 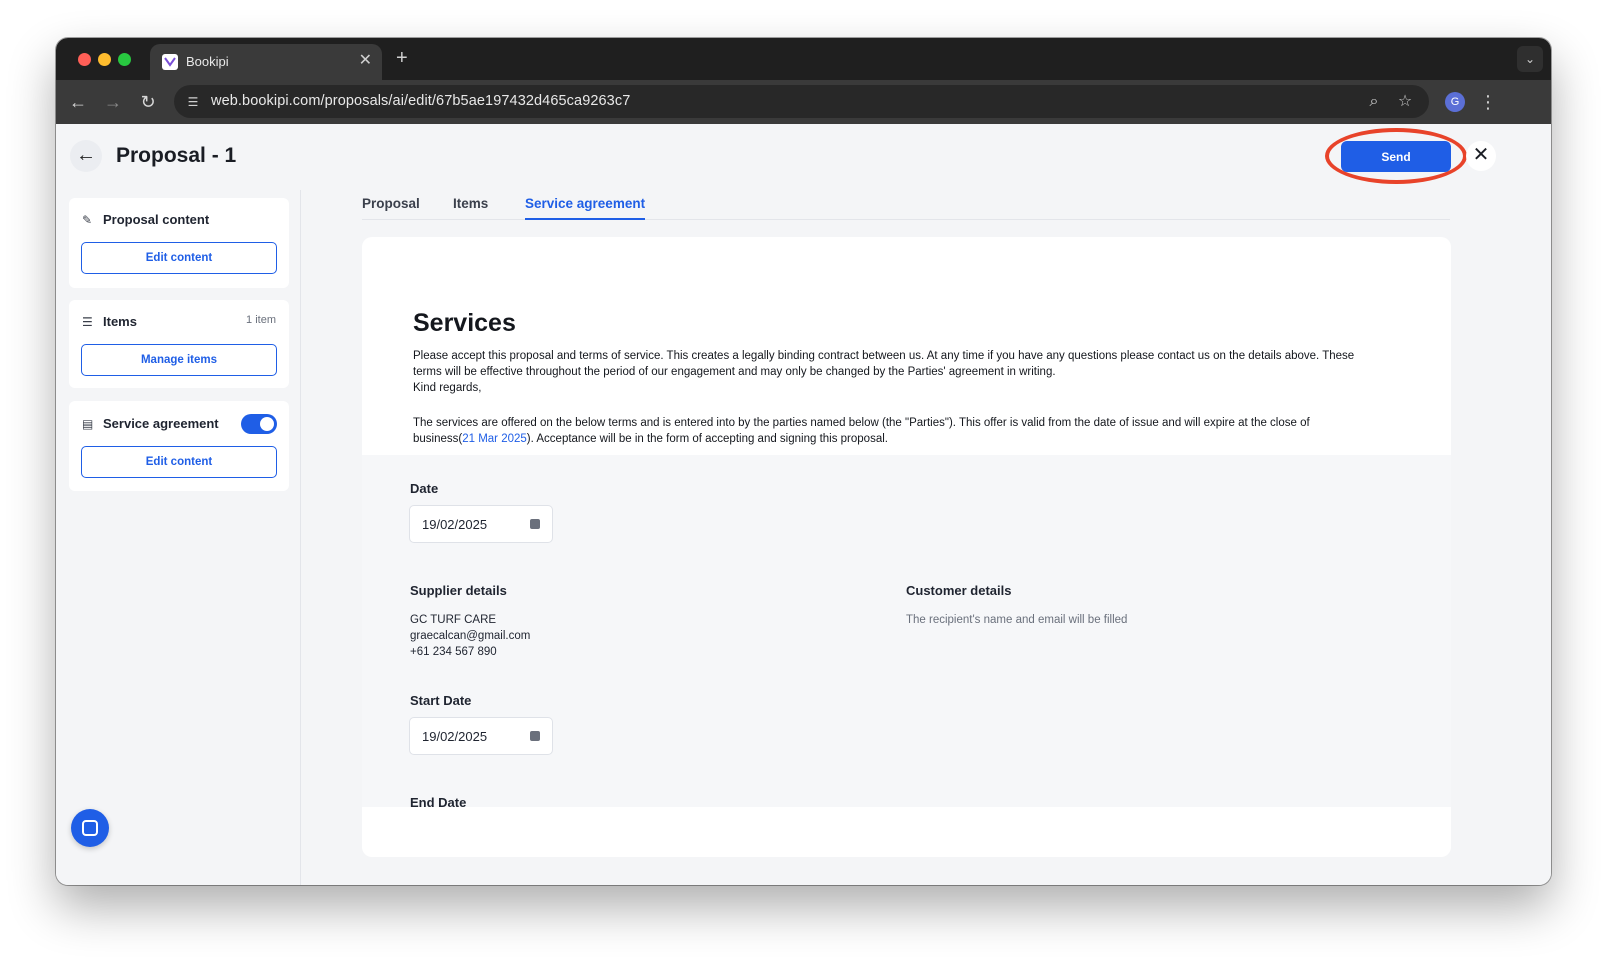 What do you see at coordinates (207, 61) in the screenshot?
I see `tab-title: Bookipi` at bounding box center [207, 61].